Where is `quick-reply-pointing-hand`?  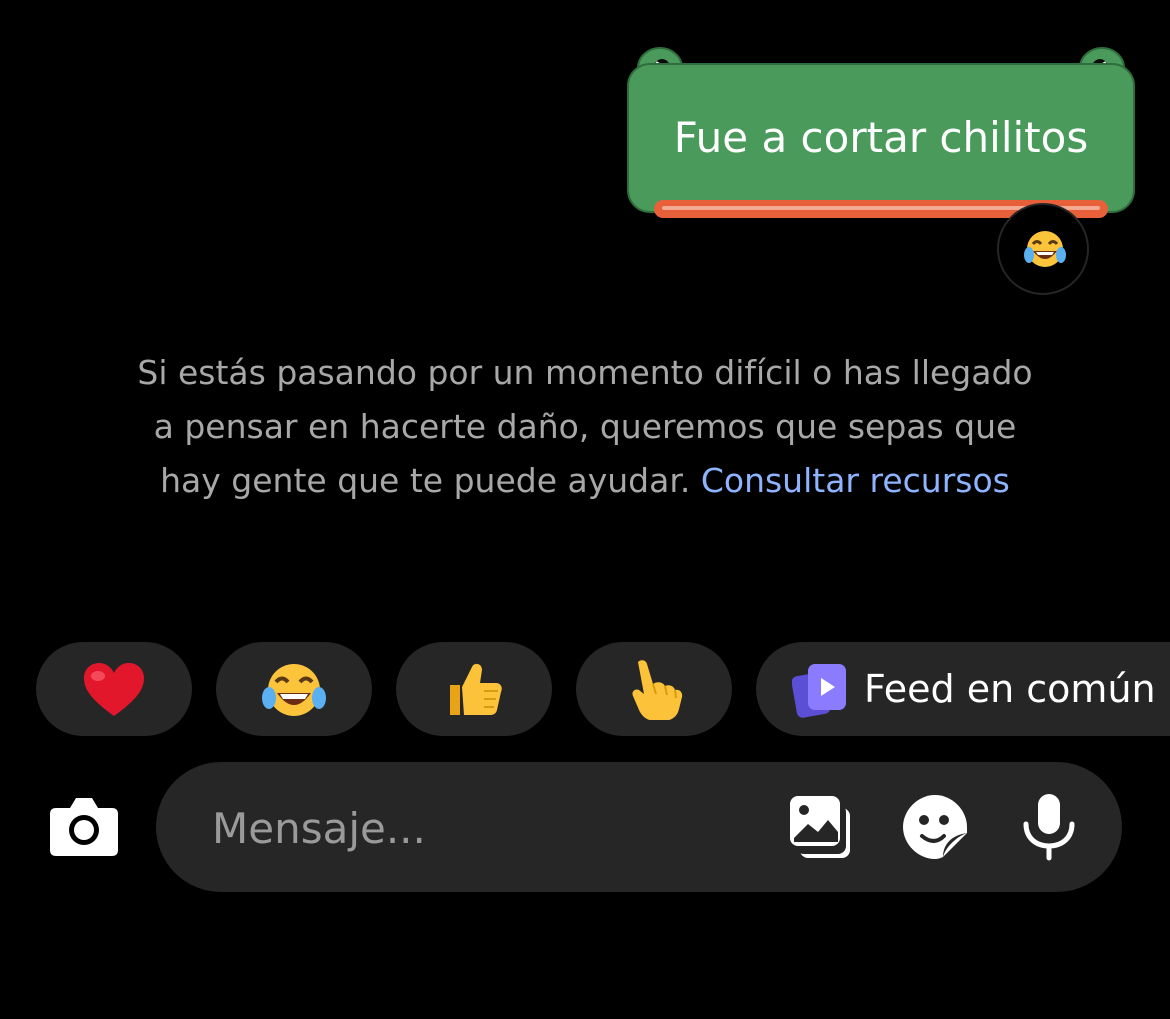 quick-reply-pointing-hand is located at coordinates (654, 689).